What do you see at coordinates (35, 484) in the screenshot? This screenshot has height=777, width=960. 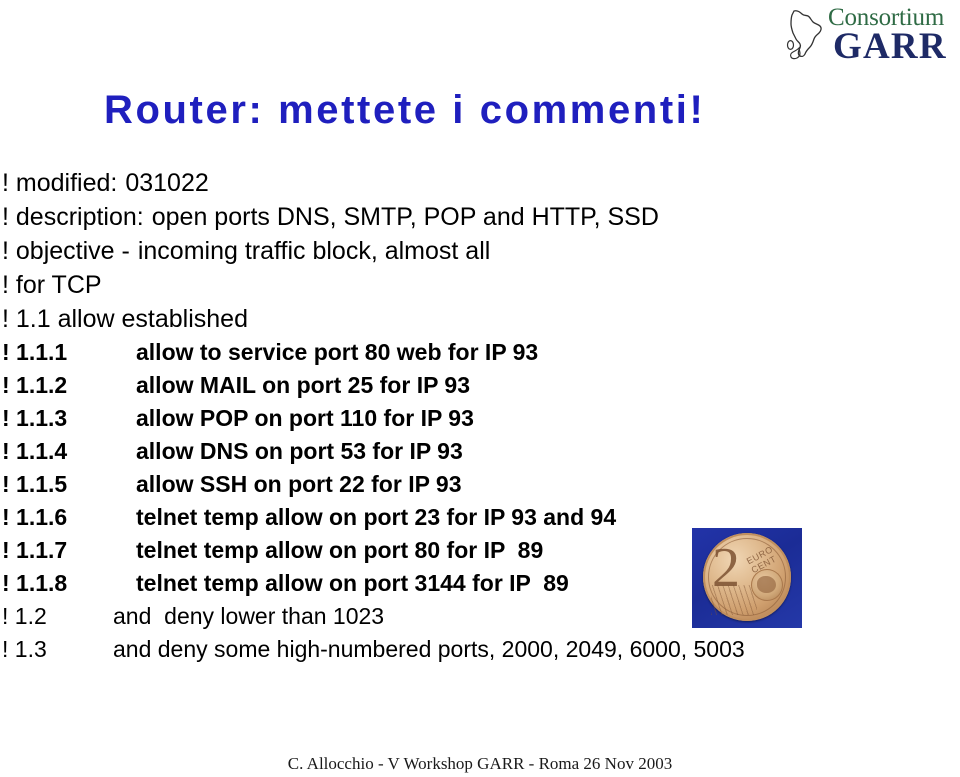 I see `config-line-label: ! 1.1.5` at bounding box center [35, 484].